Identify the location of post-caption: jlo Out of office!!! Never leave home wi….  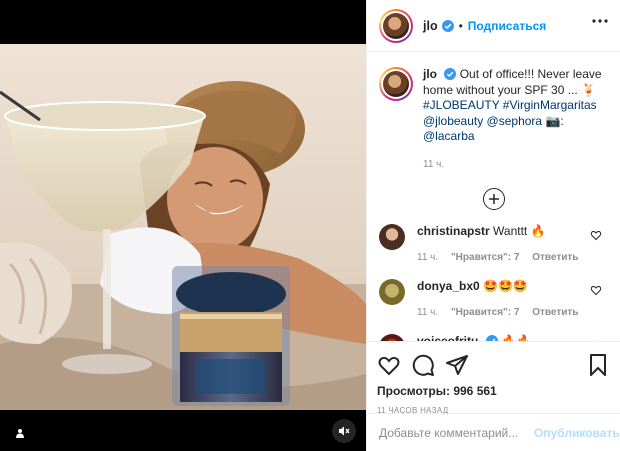
(493, 112).